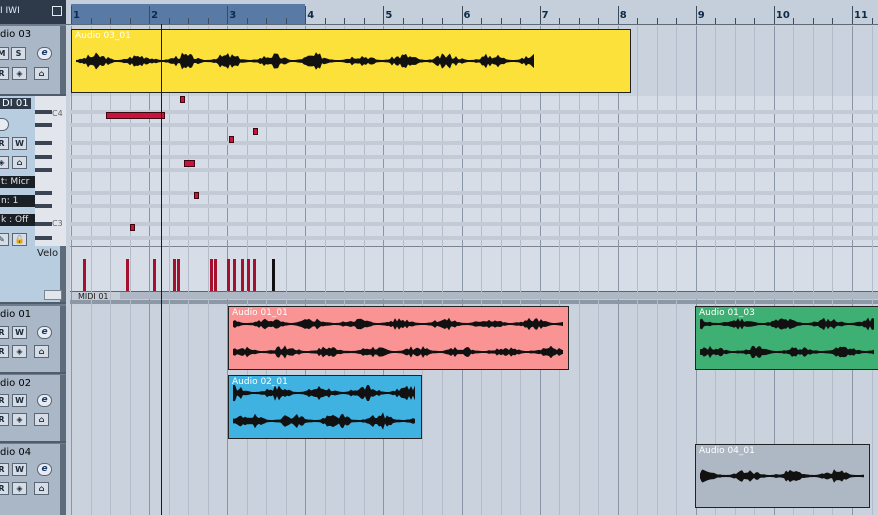 The width and height of the screenshot is (878, 515). Describe the element at coordinates (351, 61) in the screenshot. I see `audio-clip-audio-03-01: Audio 03_01` at that location.